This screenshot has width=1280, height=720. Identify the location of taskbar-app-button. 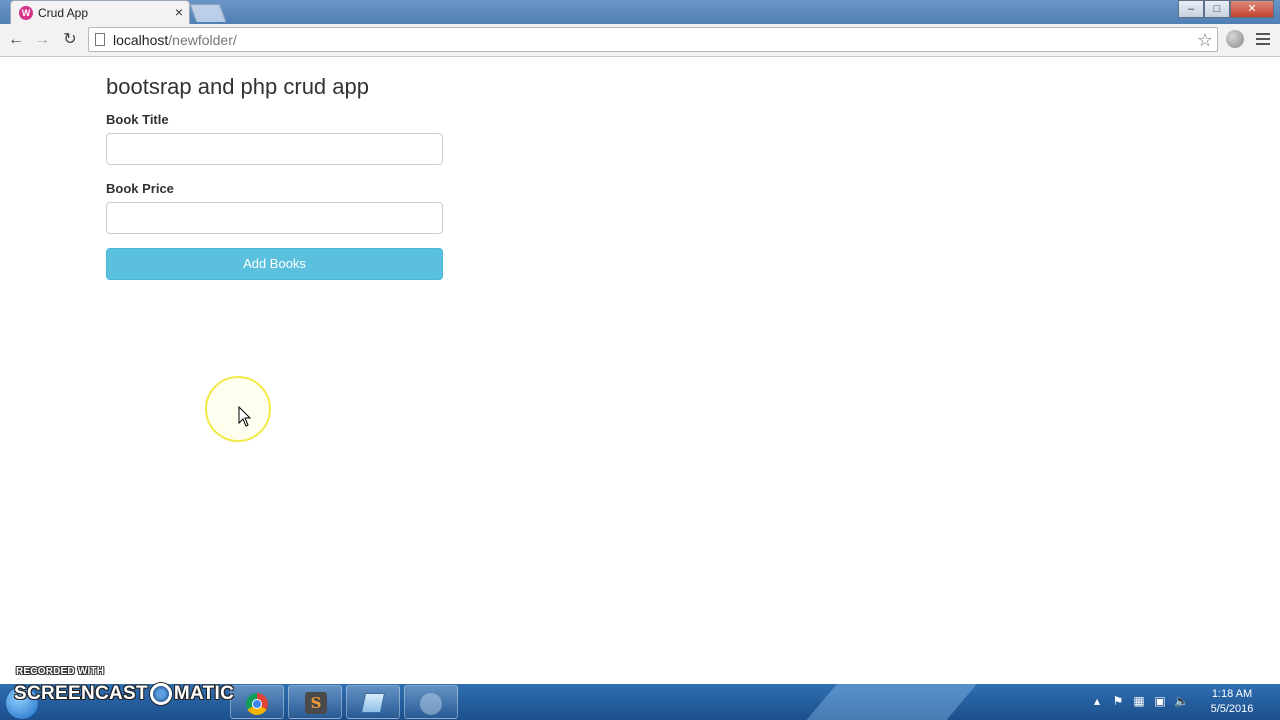
(431, 702).